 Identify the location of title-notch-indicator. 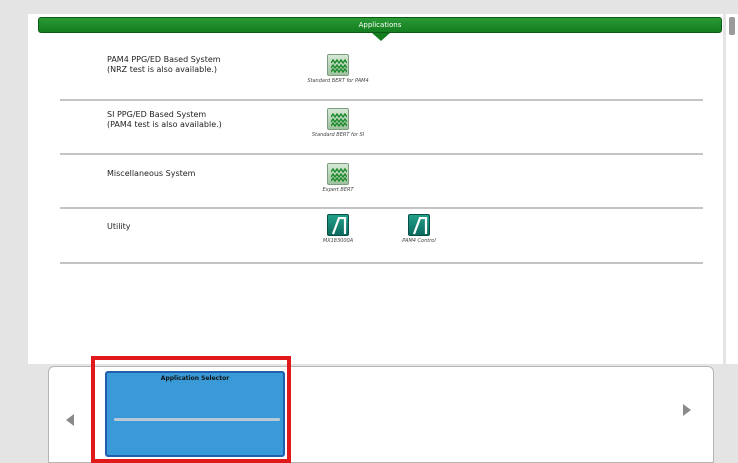
(381, 37).